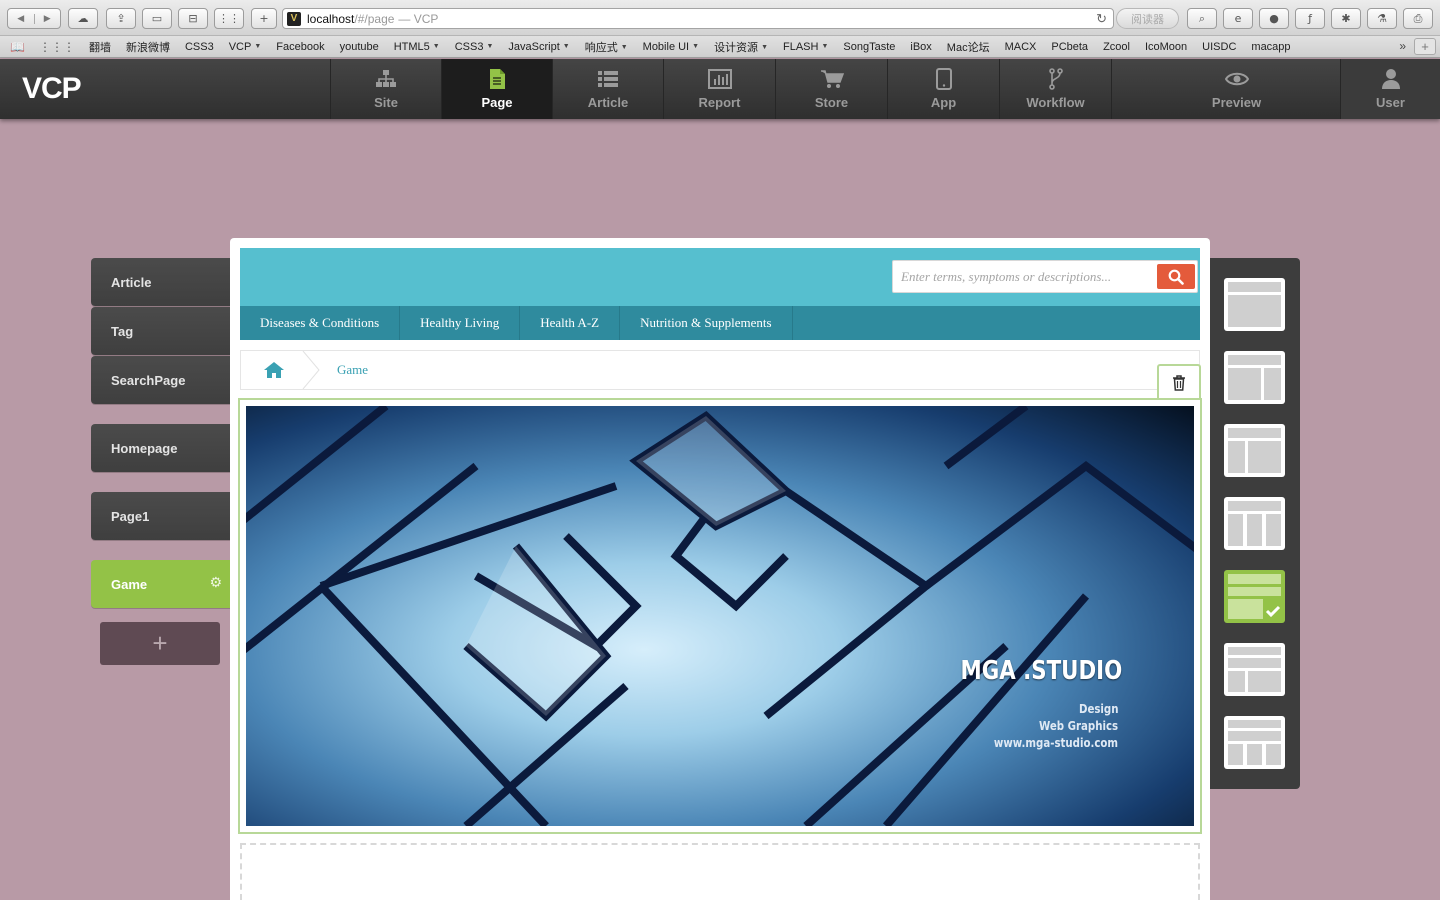  What do you see at coordinates (21, 18) in the screenshot?
I see `back-icon: ◀` at bounding box center [21, 18].